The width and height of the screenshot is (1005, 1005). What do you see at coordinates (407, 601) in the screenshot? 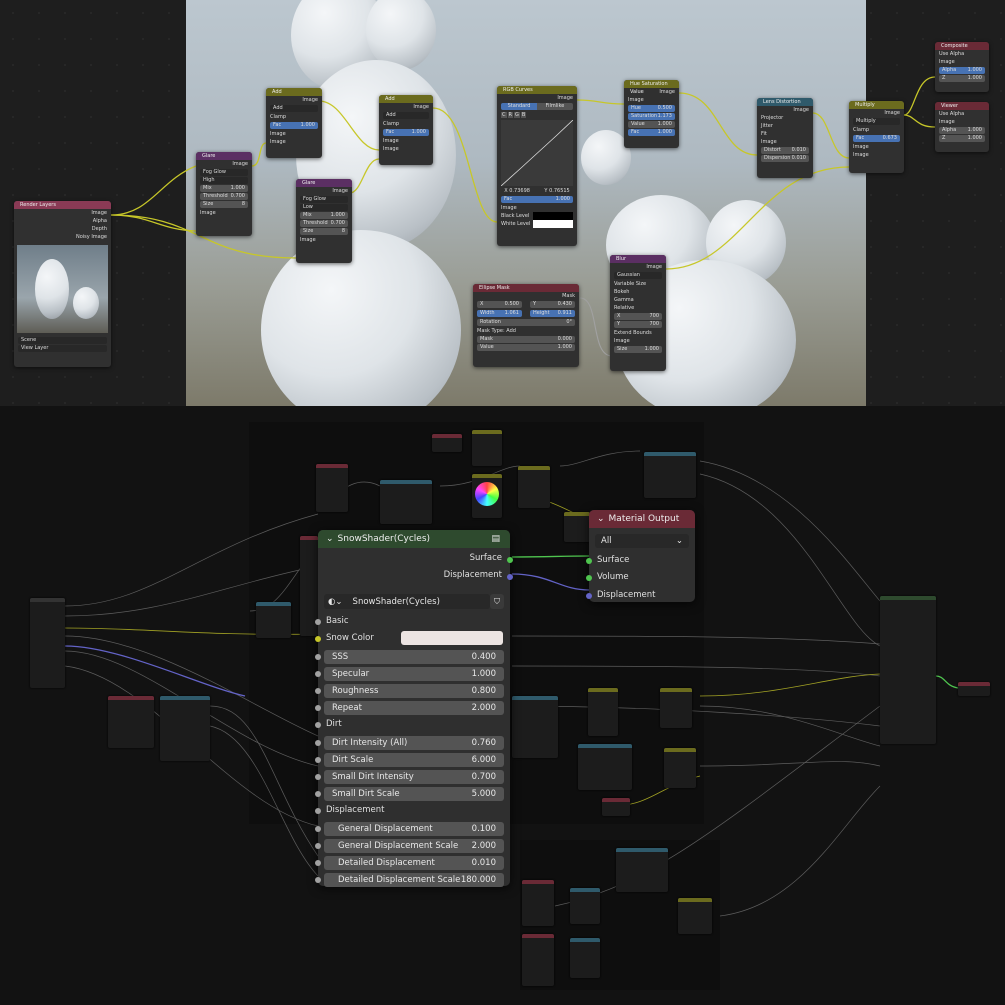
I see `node-group-selector: ◐⌄ SnowShader(Cycles)` at bounding box center [407, 601].